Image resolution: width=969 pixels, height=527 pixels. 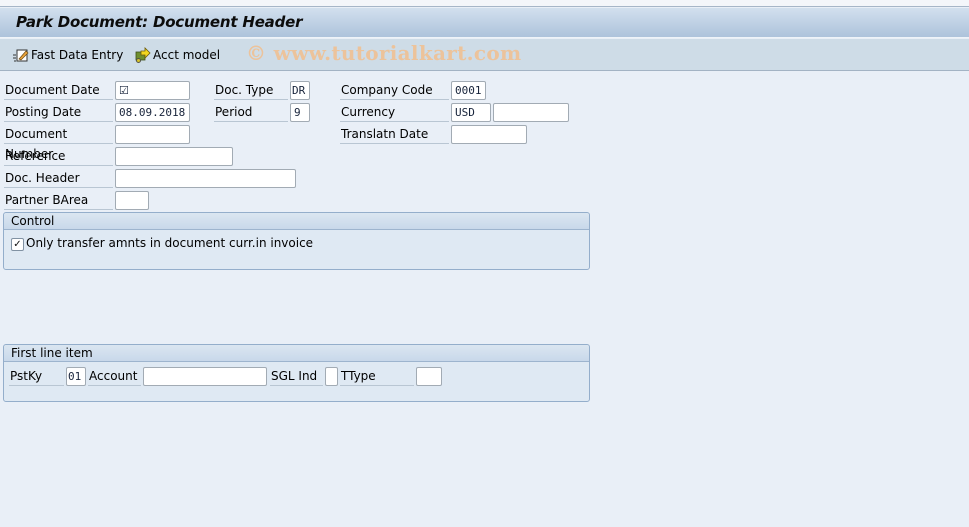 I want to click on sgl-ind-label: SGL Ind, so click(x=296, y=376).